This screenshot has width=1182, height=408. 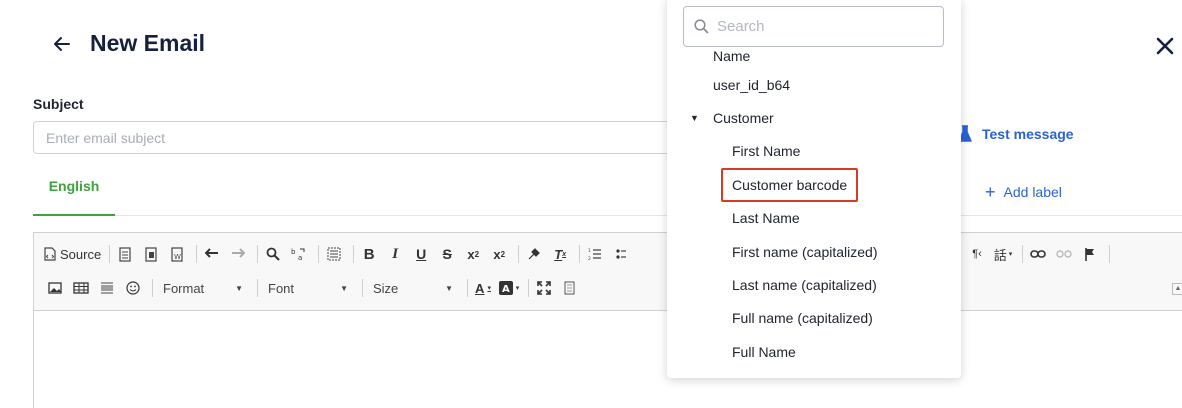 What do you see at coordinates (1165, 46) in the screenshot?
I see `close-icon` at bounding box center [1165, 46].